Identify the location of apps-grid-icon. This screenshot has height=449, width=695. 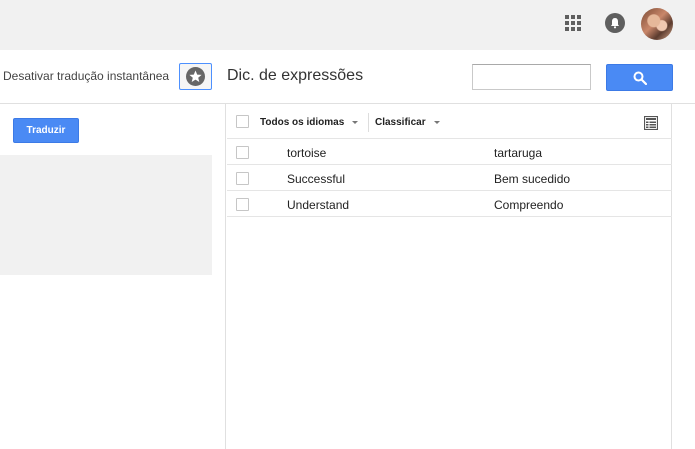
(573, 23).